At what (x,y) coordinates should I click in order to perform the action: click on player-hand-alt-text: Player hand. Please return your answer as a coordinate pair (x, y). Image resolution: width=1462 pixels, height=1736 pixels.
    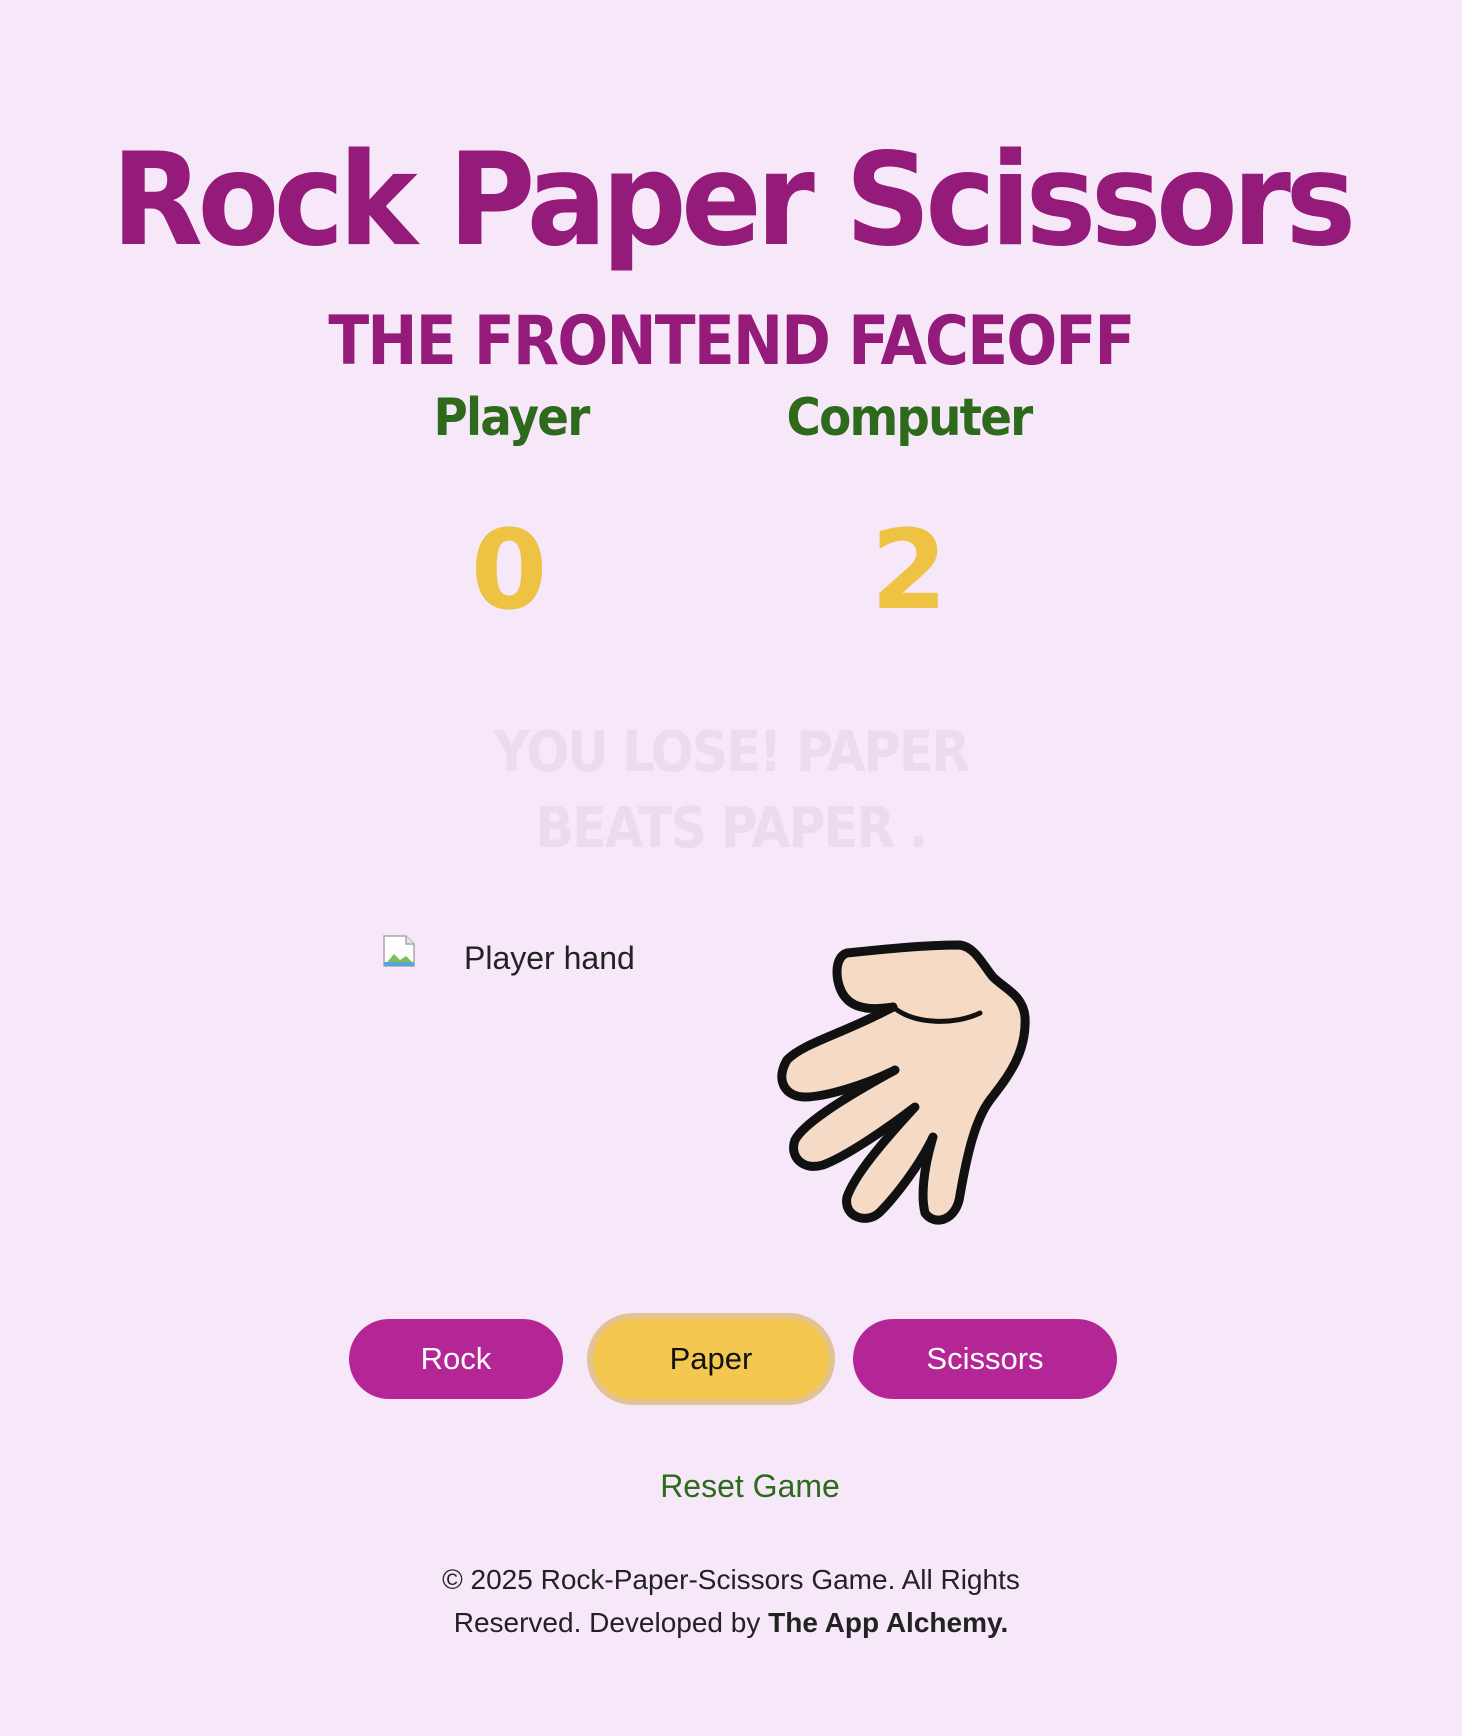
    Looking at the image, I should click on (549, 958).